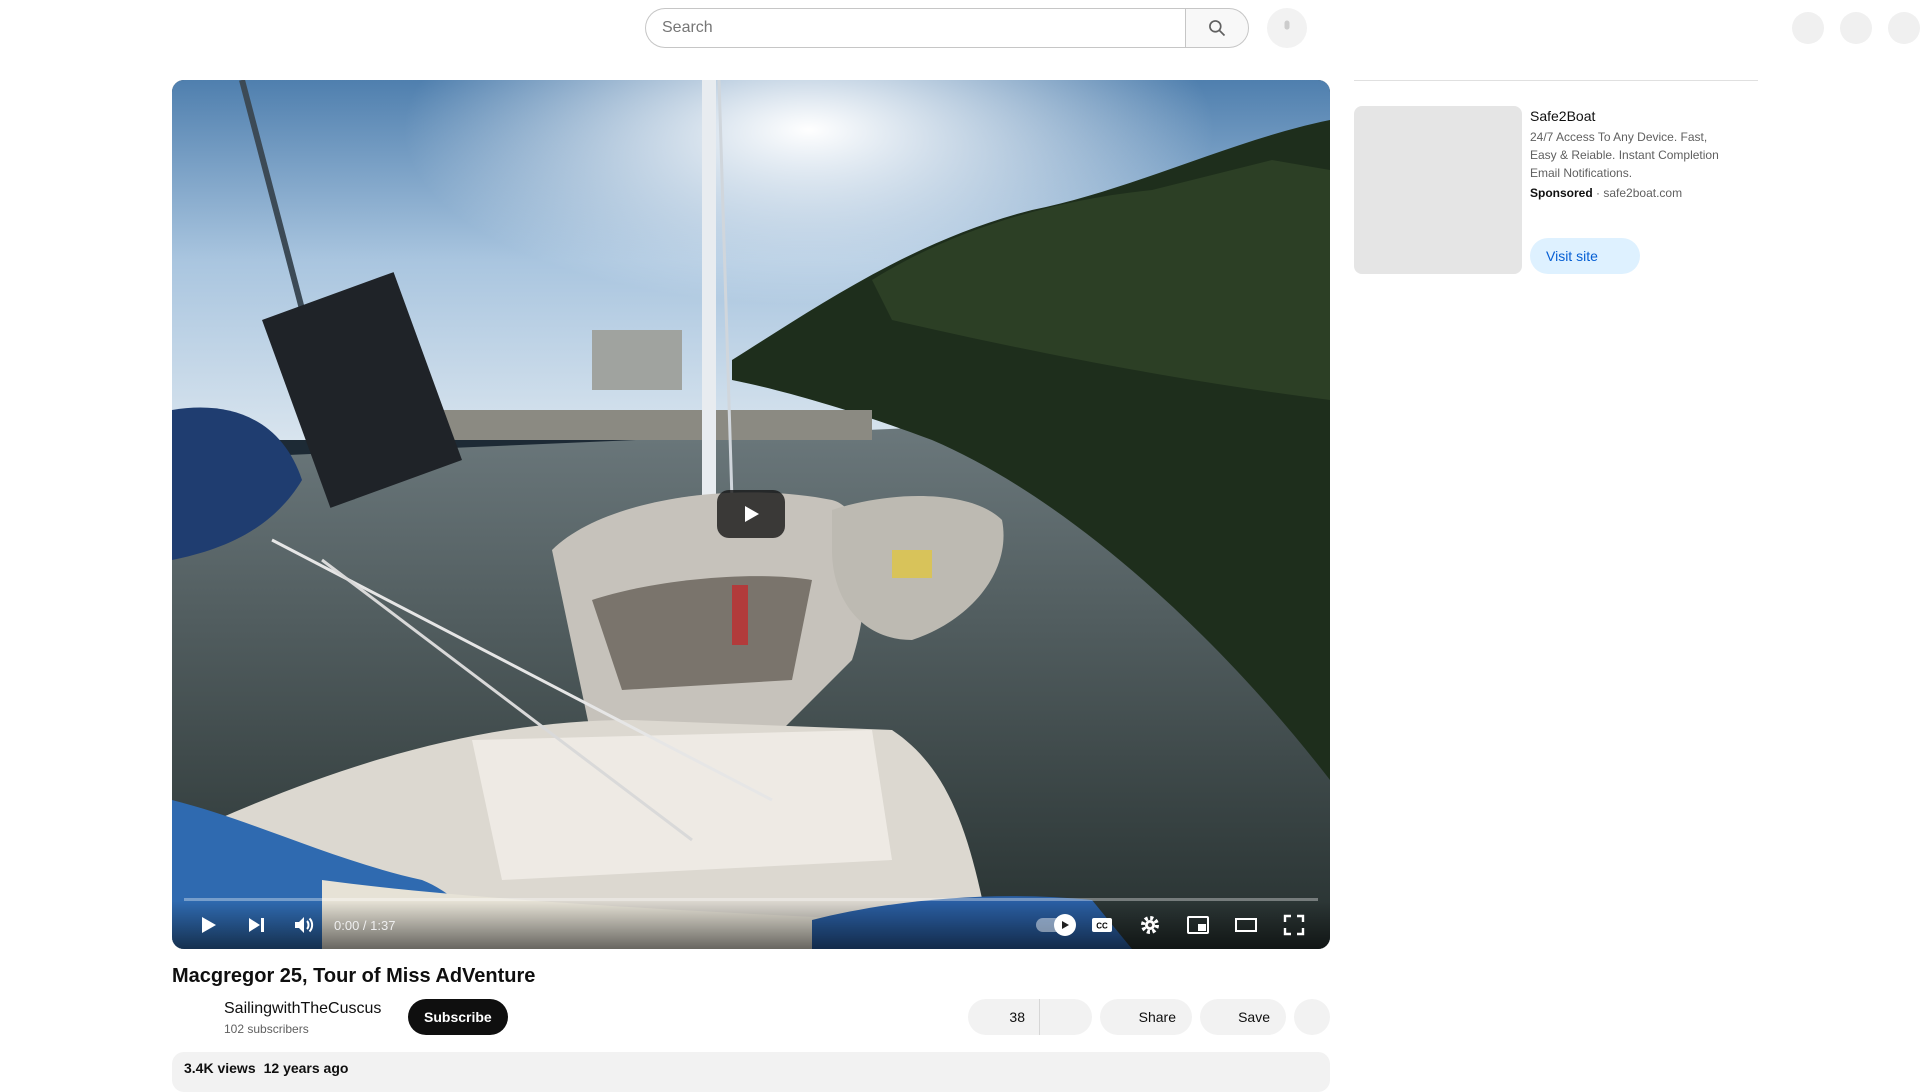 The height and width of the screenshot is (1092, 1920). I want to click on description-box: 3.4K views 12 years ago, so click(751, 1072).